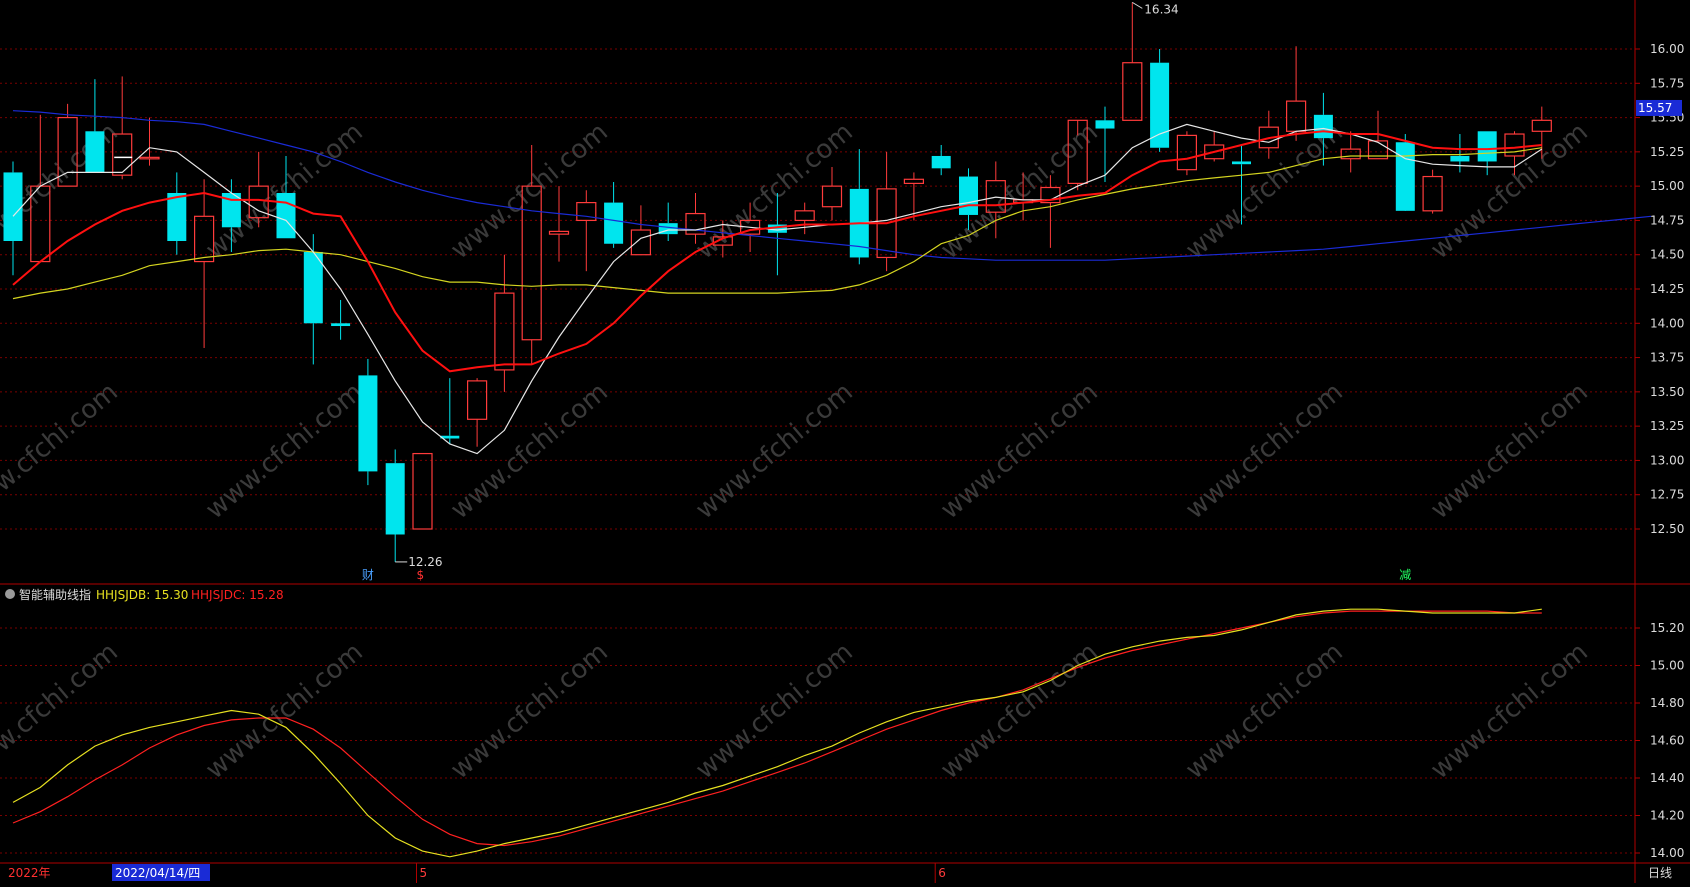 This screenshot has width=1690, height=887. Describe the element at coordinates (1667, 186) in the screenshot. I see `price-tick-label: 15.00` at that location.